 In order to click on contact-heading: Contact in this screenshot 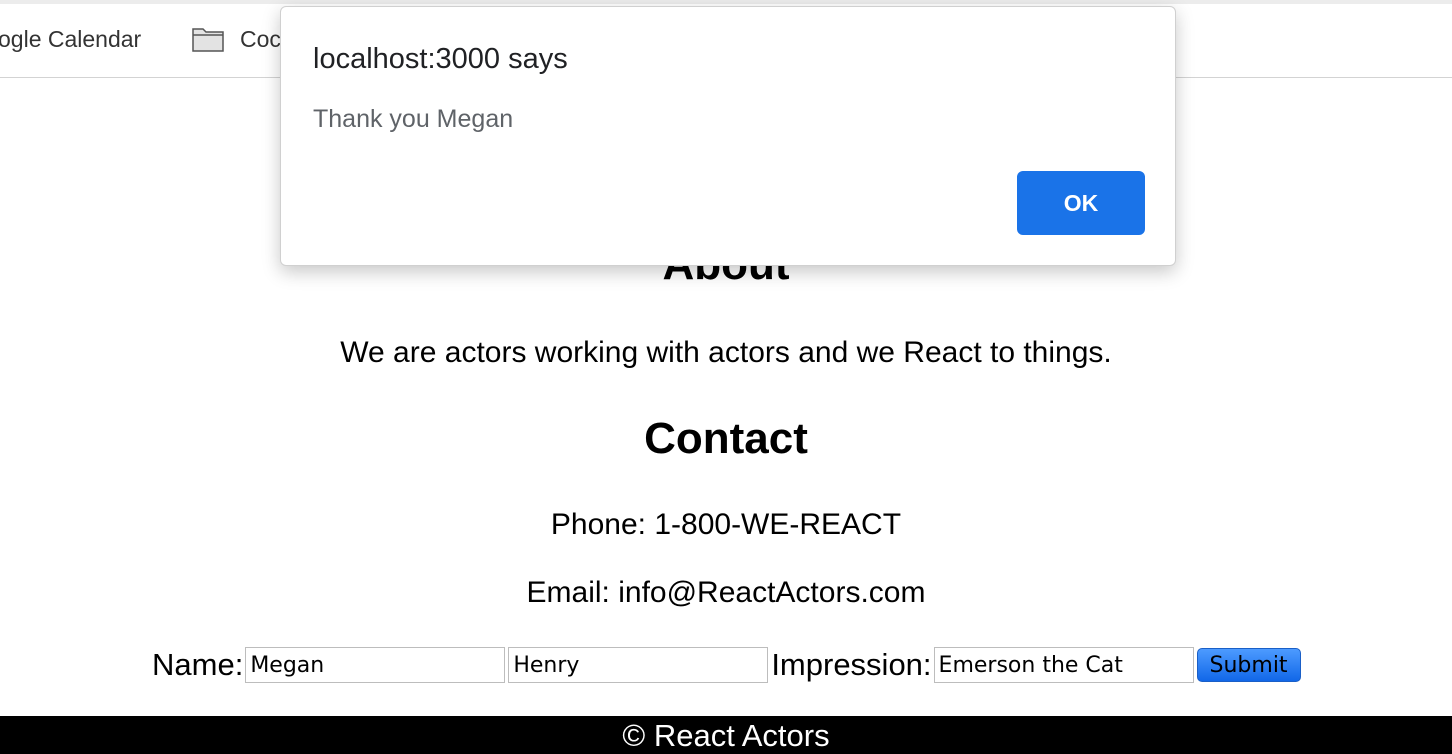, I will do `click(726, 438)`.